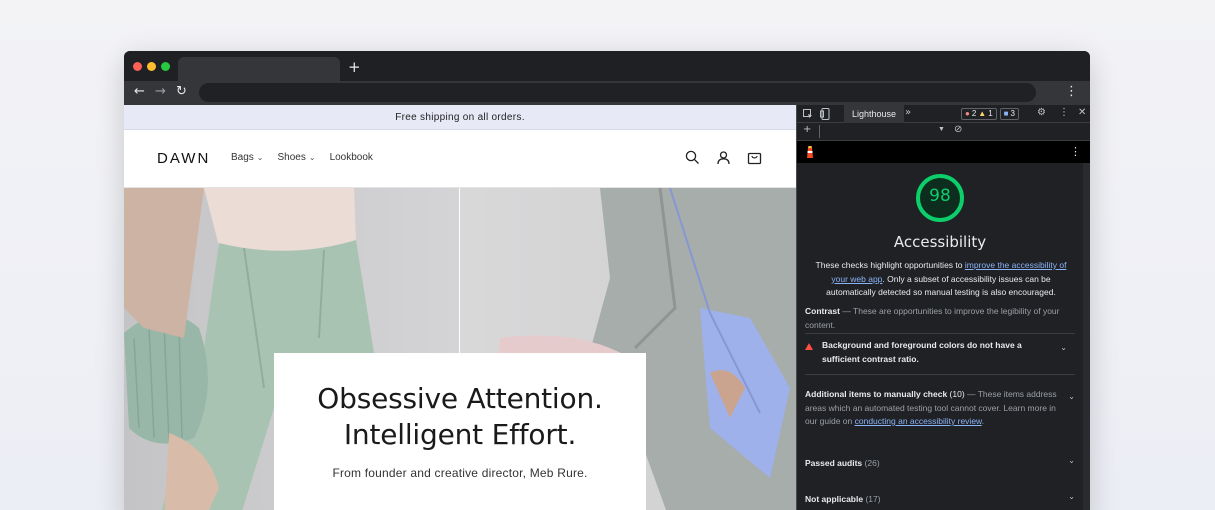 This screenshot has height=510, width=1215. I want to click on passed-audits-count: (26), so click(871, 463).